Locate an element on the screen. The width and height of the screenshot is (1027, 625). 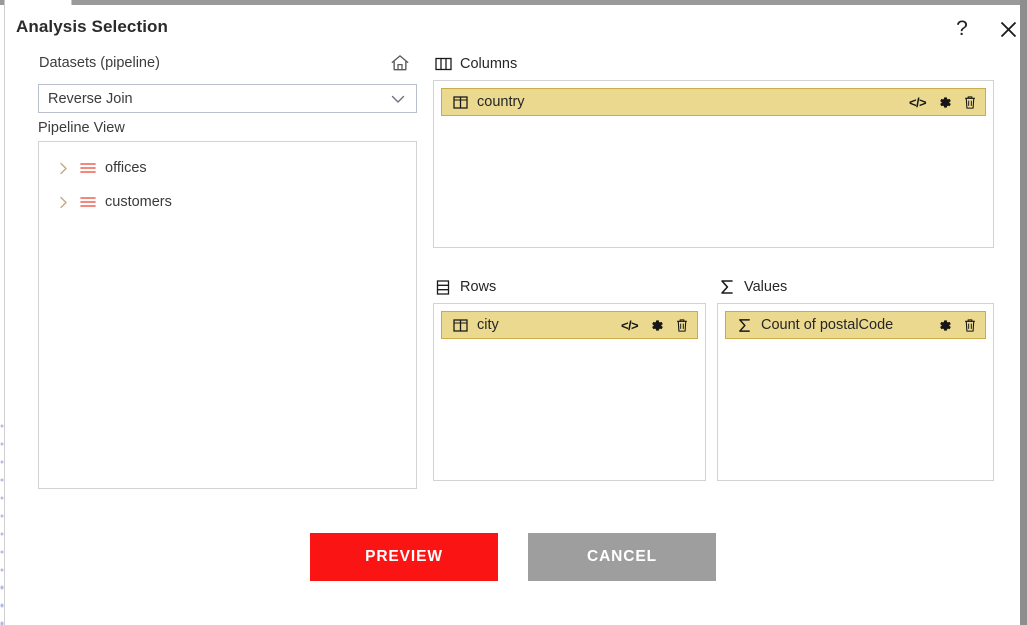
dataset-select: Reverse Join is located at coordinates (227, 98).